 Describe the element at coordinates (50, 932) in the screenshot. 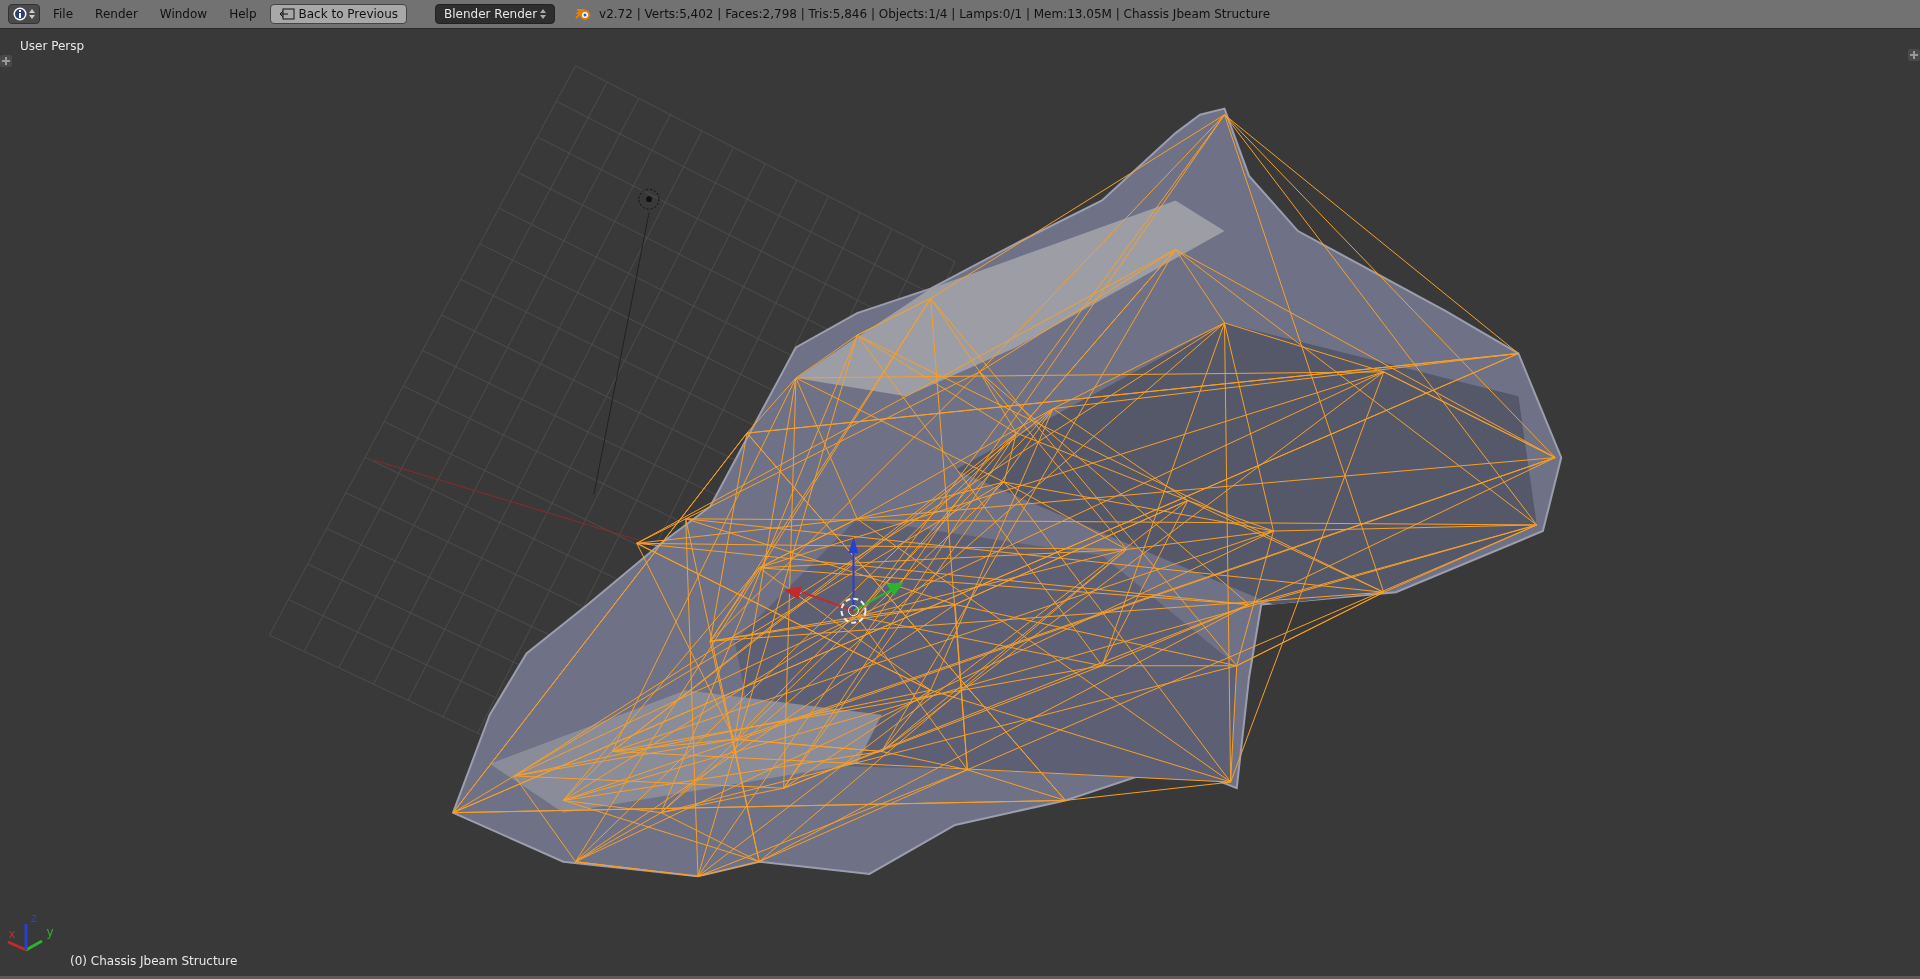

I see `axis-label: y` at that location.